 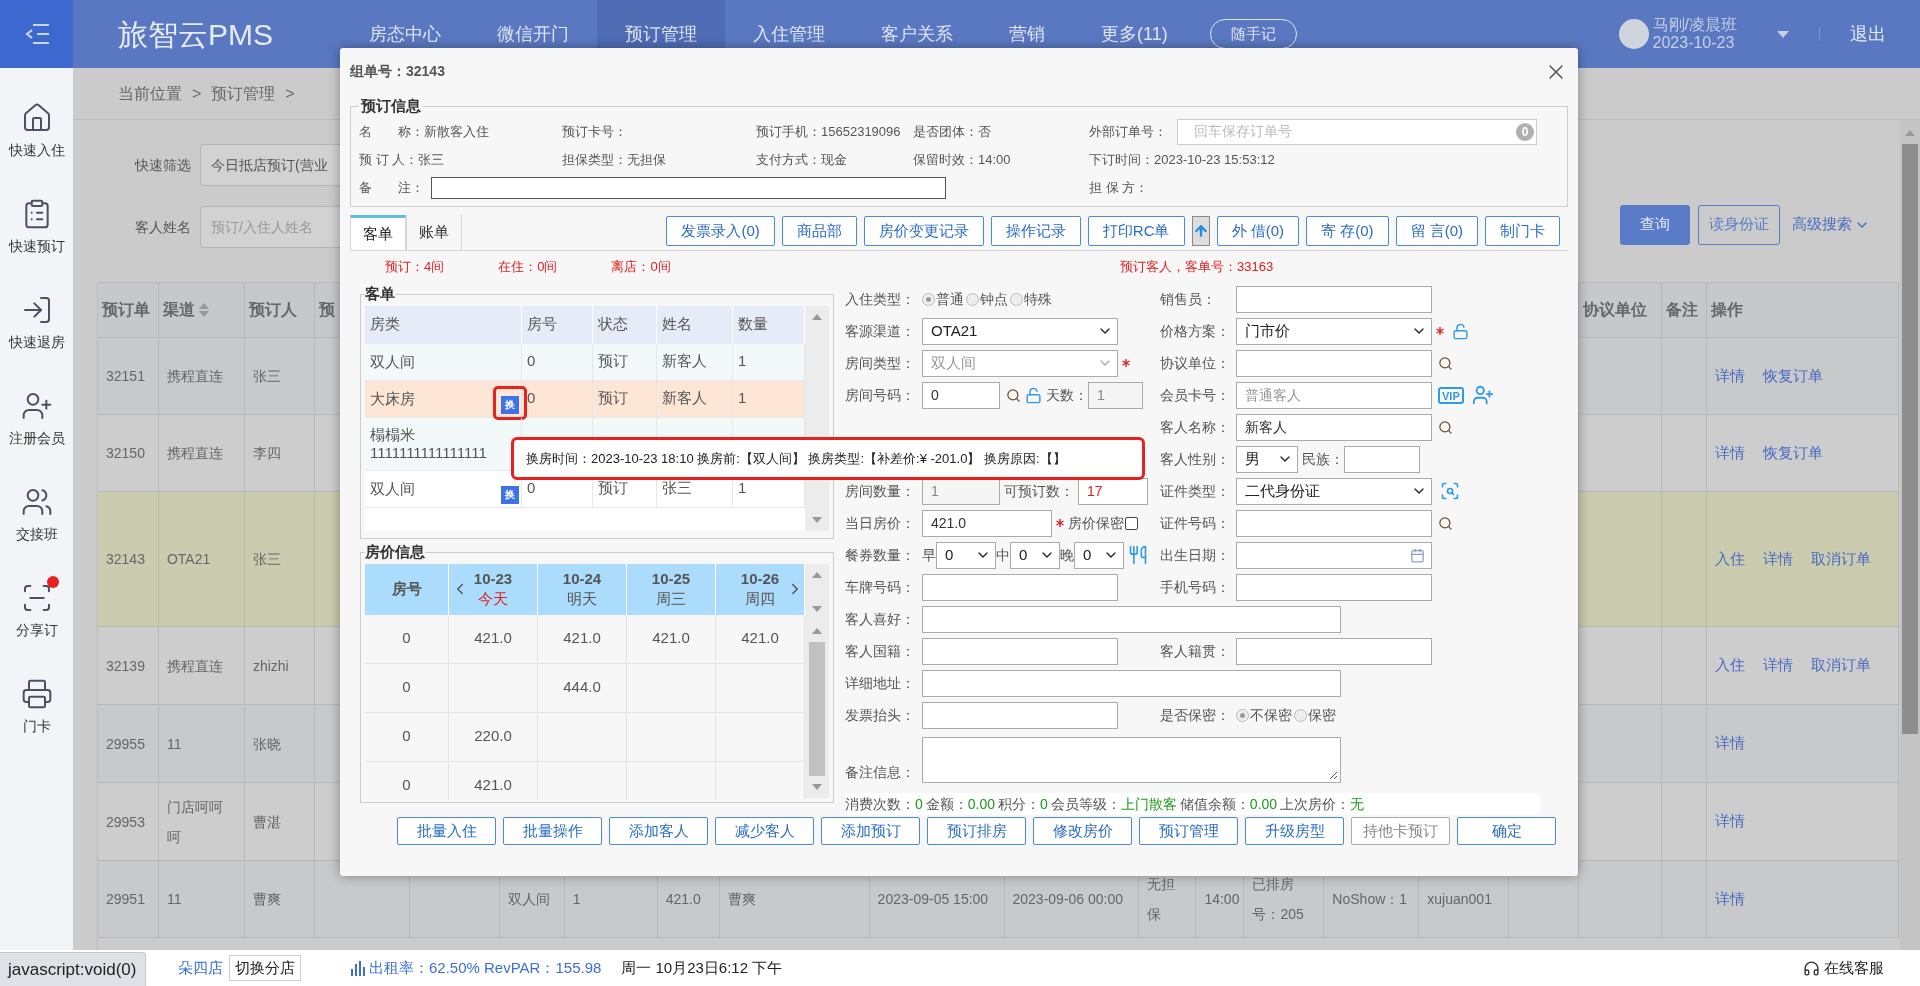 I want to click on breadcrumb-item: 预订管理, so click(x=243, y=93).